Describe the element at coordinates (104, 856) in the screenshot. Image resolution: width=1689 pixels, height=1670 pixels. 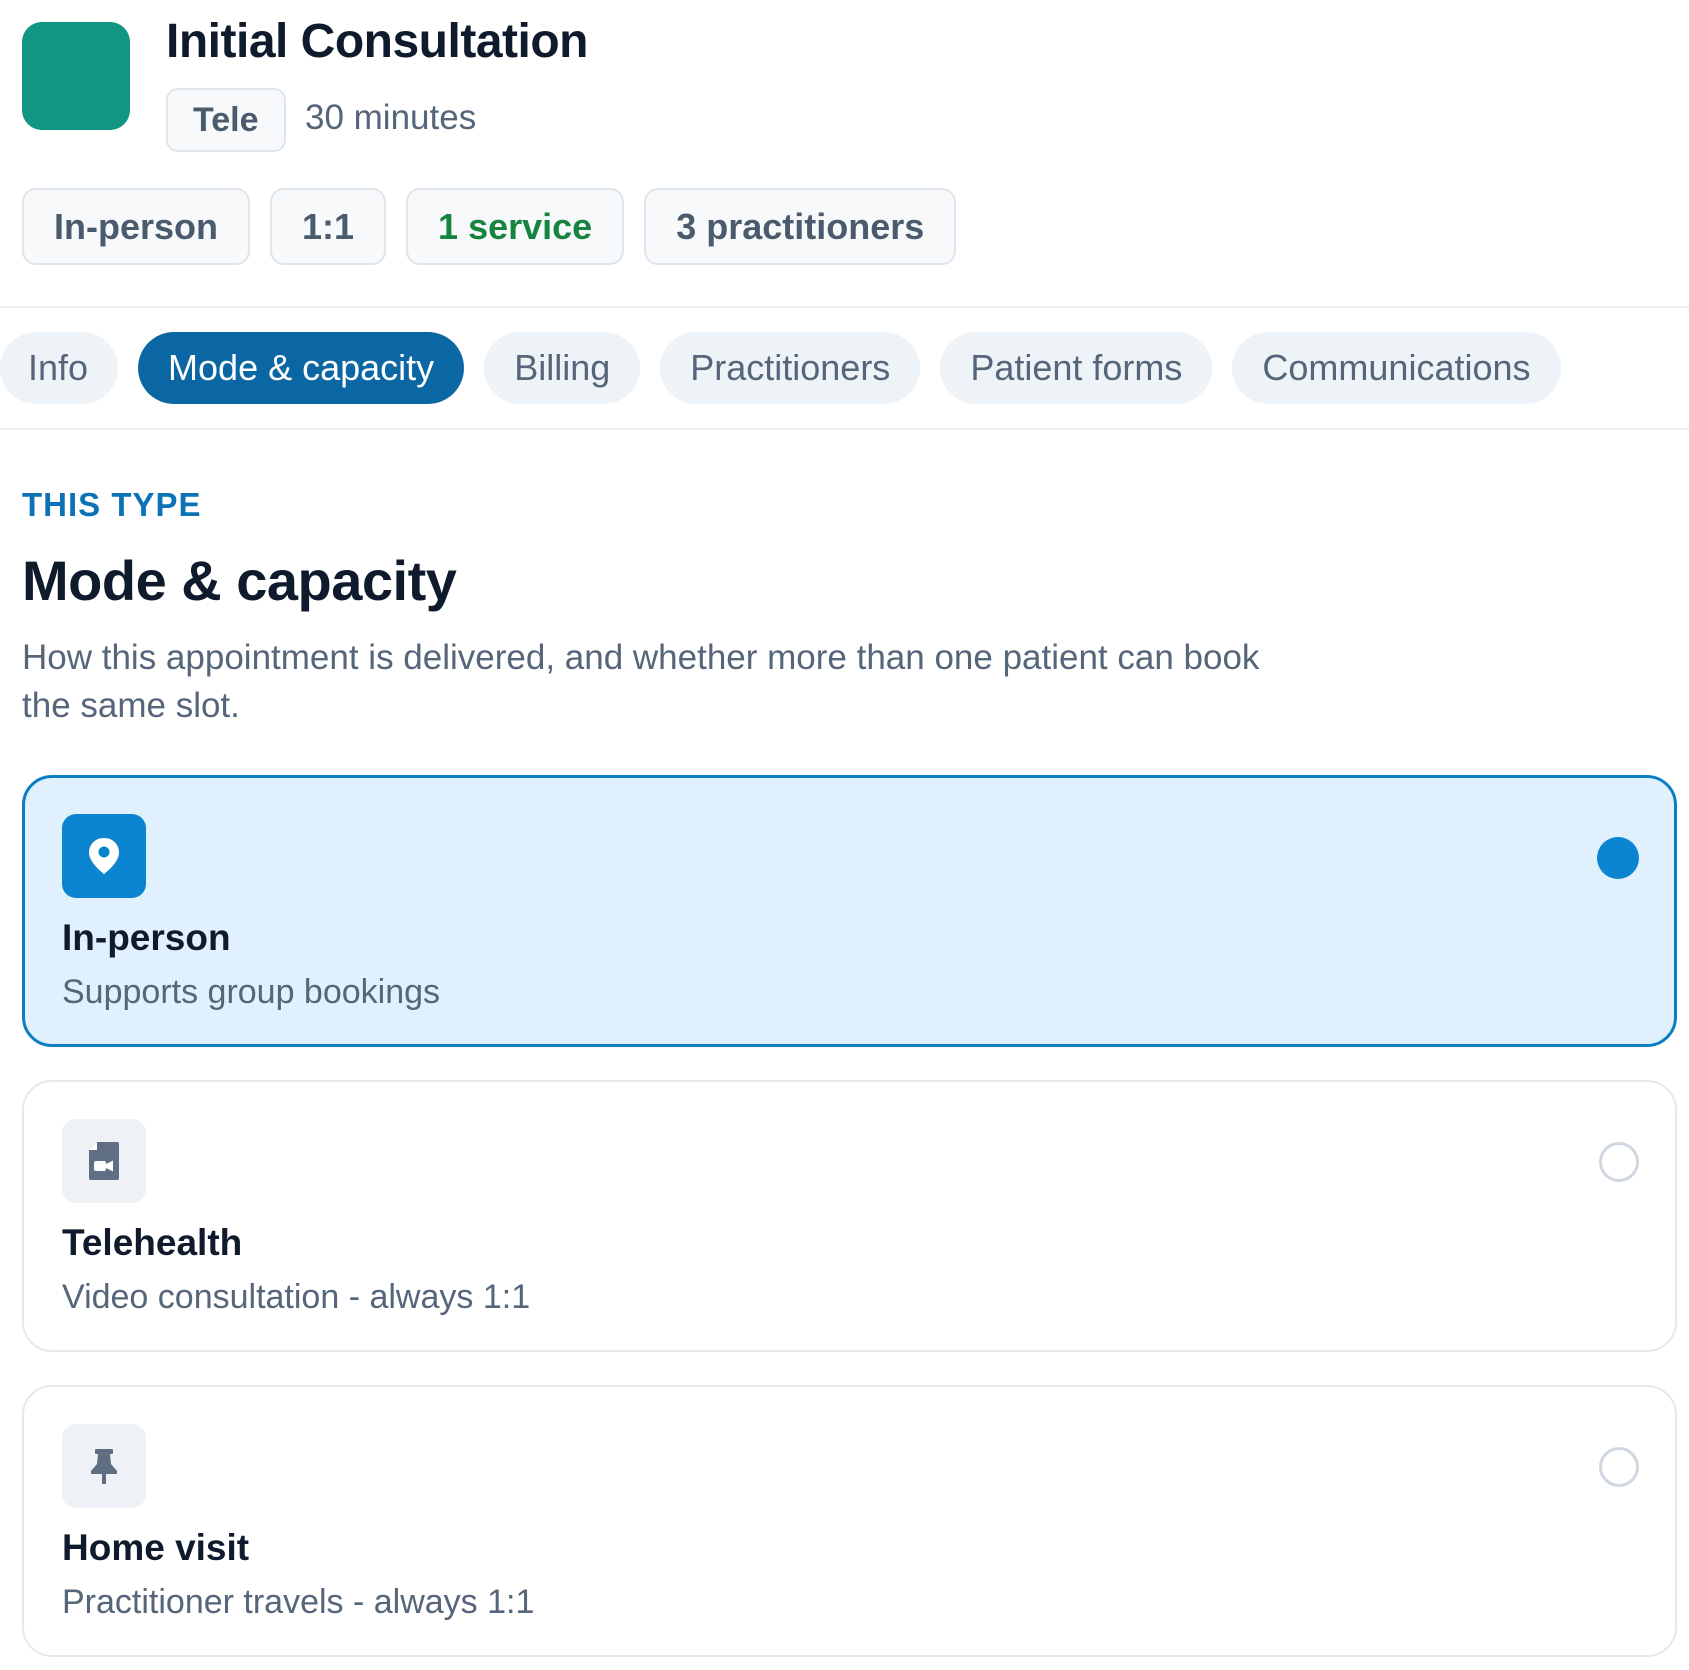
I see `map-pin-icon` at that location.